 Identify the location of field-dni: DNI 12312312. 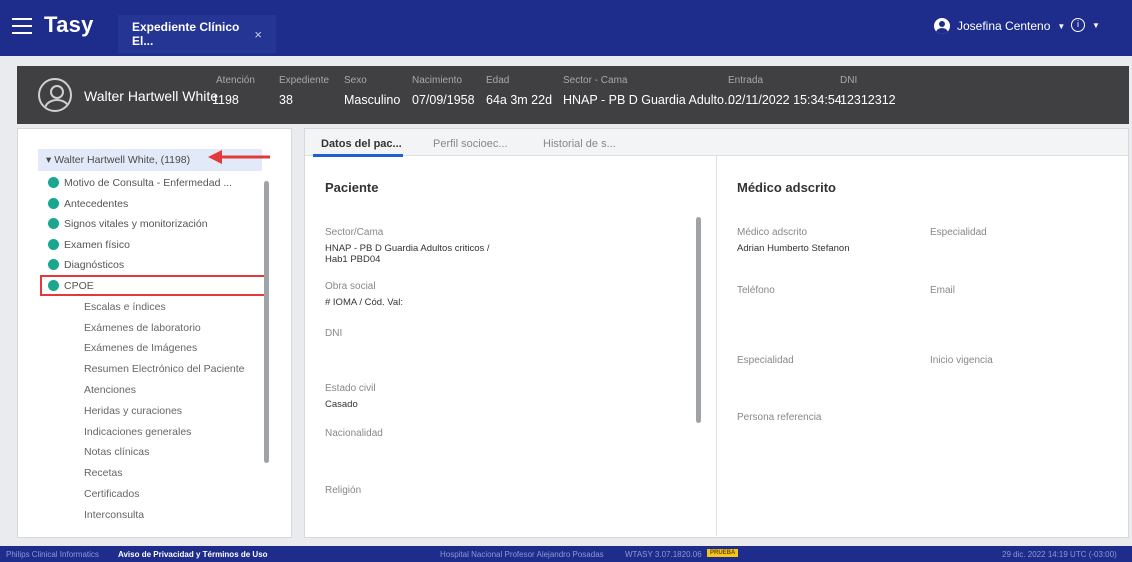
(868, 91).